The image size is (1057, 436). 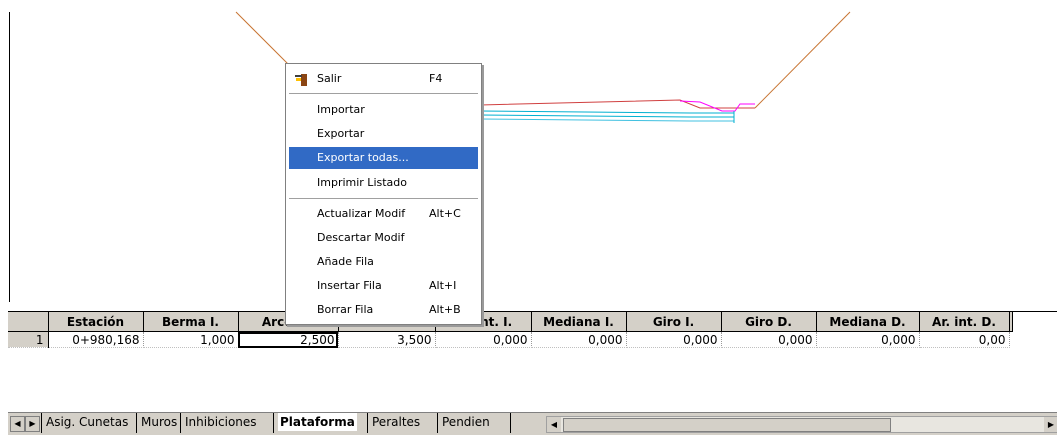 What do you see at coordinates (396, 422) in the screenshot?
I see `tab-peraltes: Peraltes` at bounding box center [396, 422].